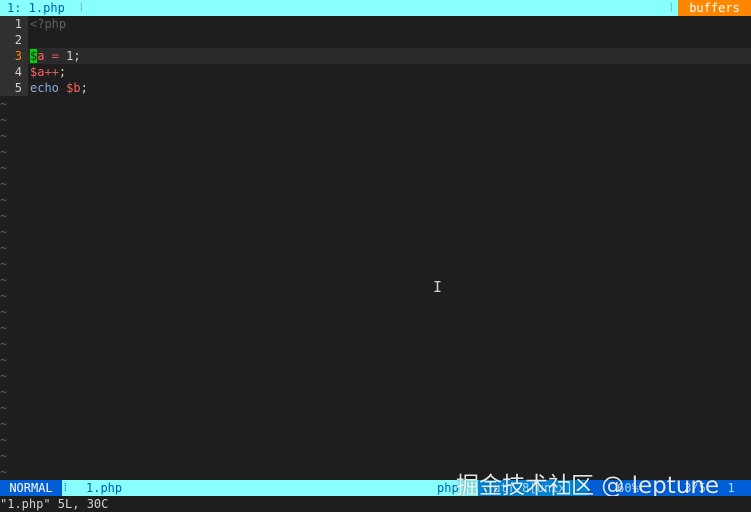 This screenshot has width=751, height=512. I want to click on line-number-gutter: 1, so click(14, 24).